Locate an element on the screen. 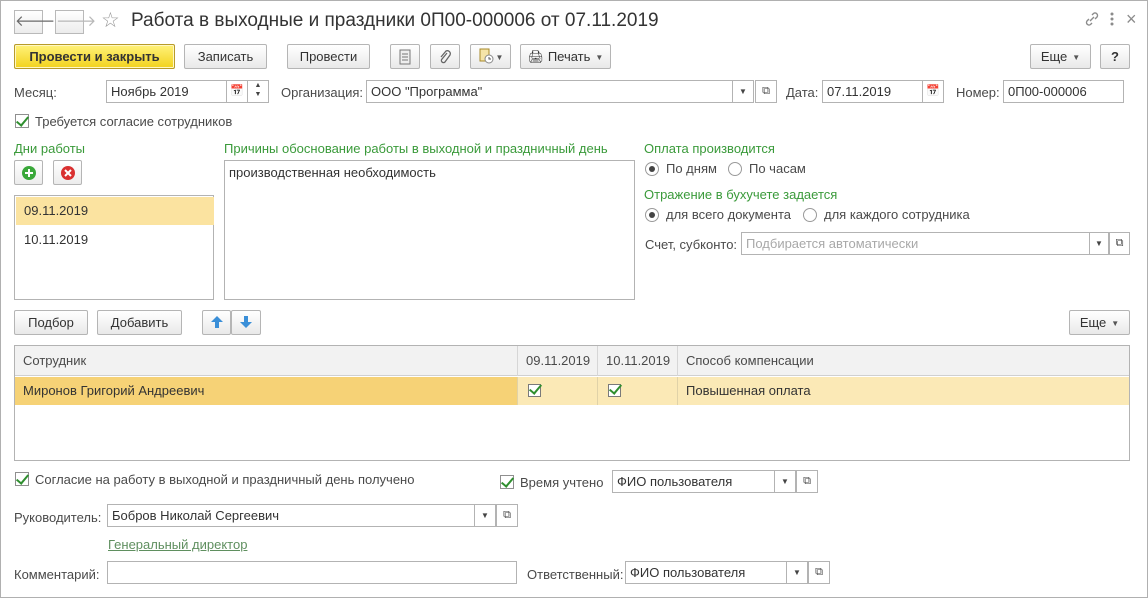 The image size is (1148, 598). compensation-cell: Повышенная оплата is located at coordinates (903, 391).